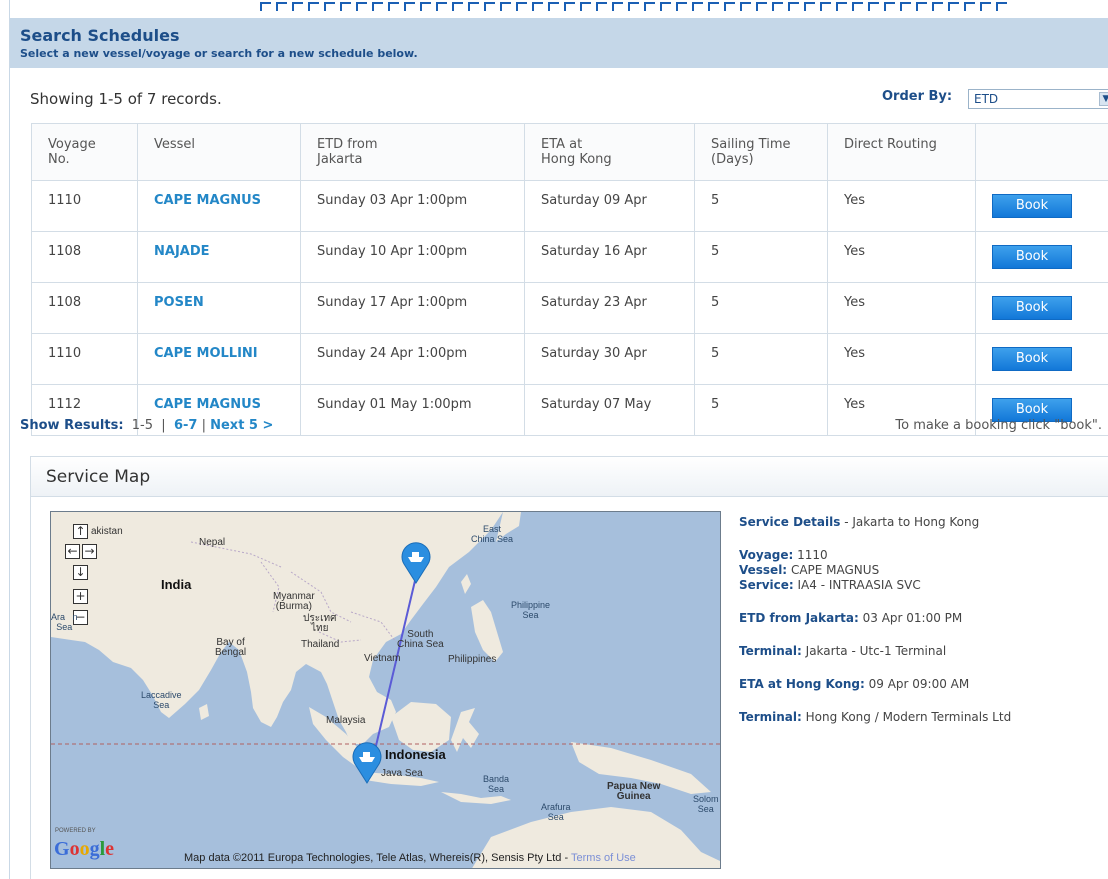 The image size is (1108, 879). What do you see at coordinates (763, 570) in the screenshot?
I see `vessel-label: Vessel:` at bounding box center [763, 570].